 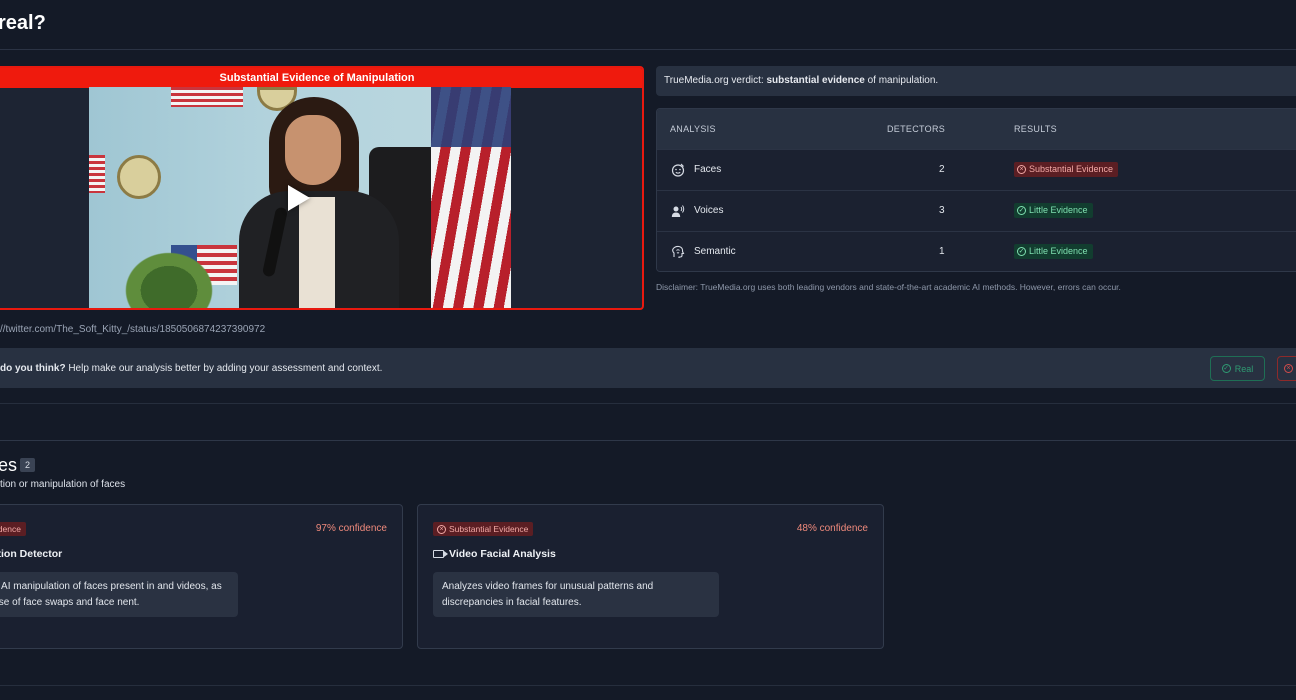 I want to click on header-analysis: ANALYSIS, so click(x=693, y=129).